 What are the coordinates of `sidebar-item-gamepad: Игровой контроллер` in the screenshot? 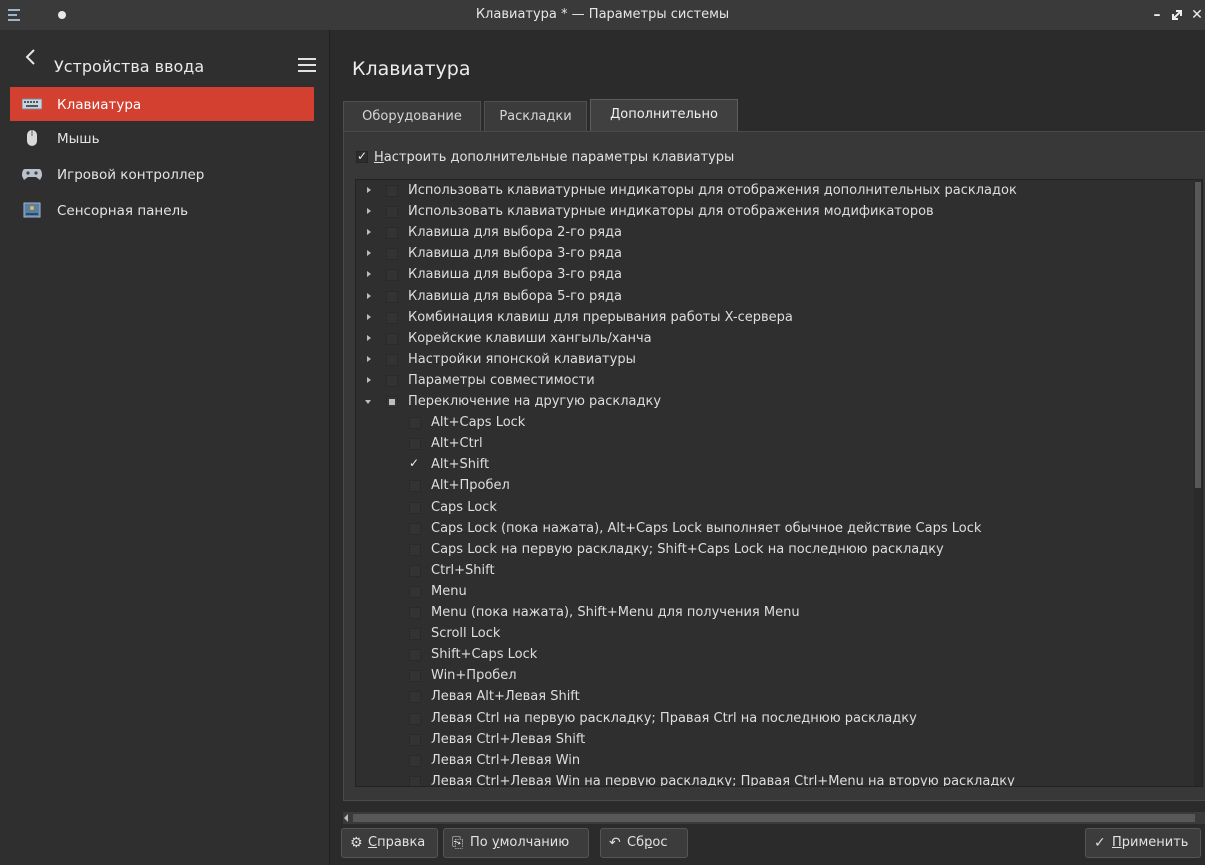 It's located at (162, 175).